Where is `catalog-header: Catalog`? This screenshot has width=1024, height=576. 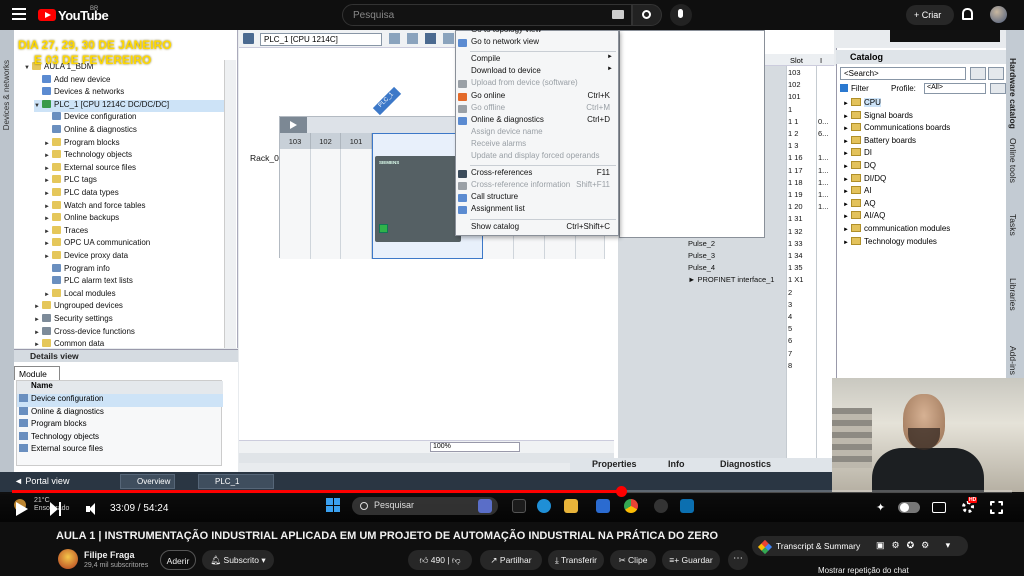 catalog-header: Catalog is located at coordinates (921, 57).